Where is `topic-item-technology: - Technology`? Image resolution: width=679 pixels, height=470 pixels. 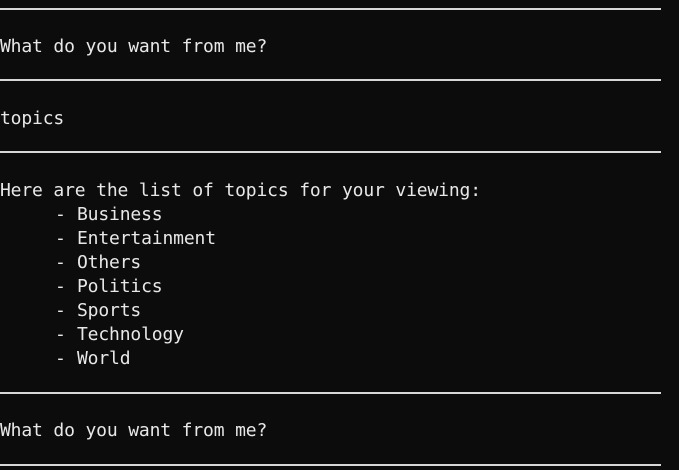 topic-item-technology: - Technology is located at coordinates (119, 335).